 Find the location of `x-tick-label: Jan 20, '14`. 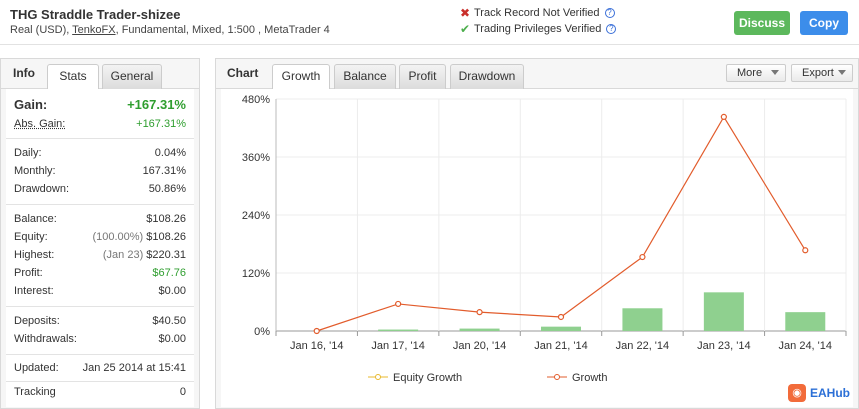

x-tick-label: Jan 20, '14 is located at coordinates (479, 346).